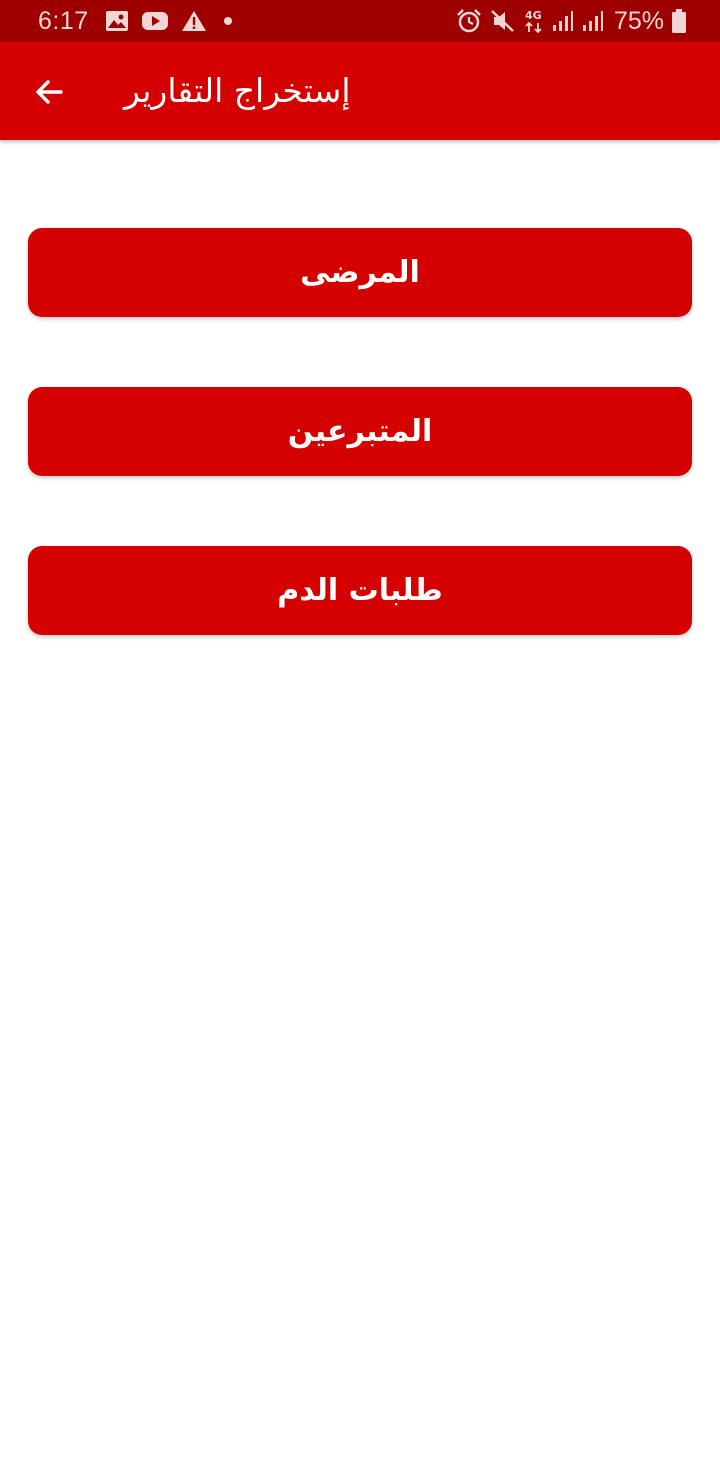 Image resolution: width=720 pixels, height=1480 pixels. Describe the element at coordinates (503, 21) in the screenshot. I see `mute-icon` at that location.